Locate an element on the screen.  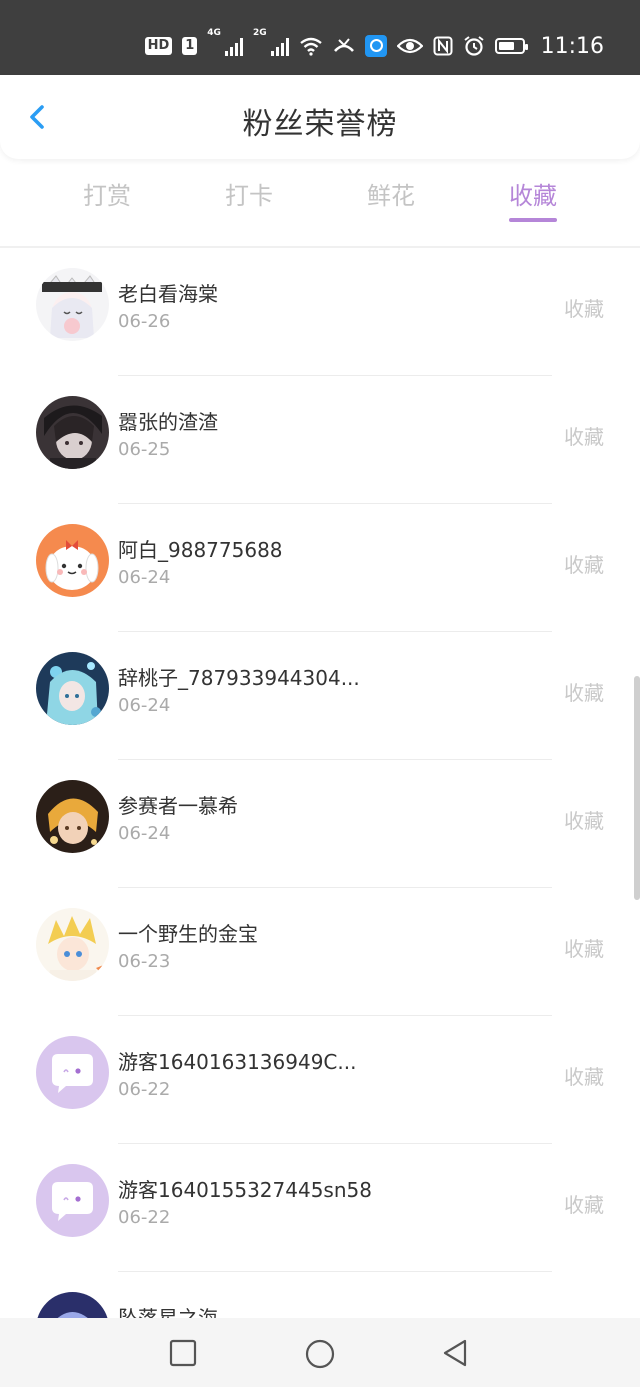
nfc-icon is located at coordinates (443, 46).